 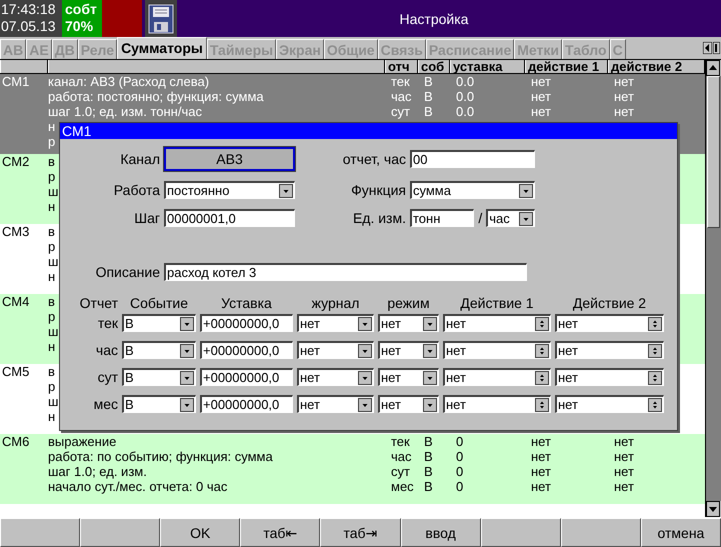 I want to click on dropdown: час, so click(x=510, y=218).